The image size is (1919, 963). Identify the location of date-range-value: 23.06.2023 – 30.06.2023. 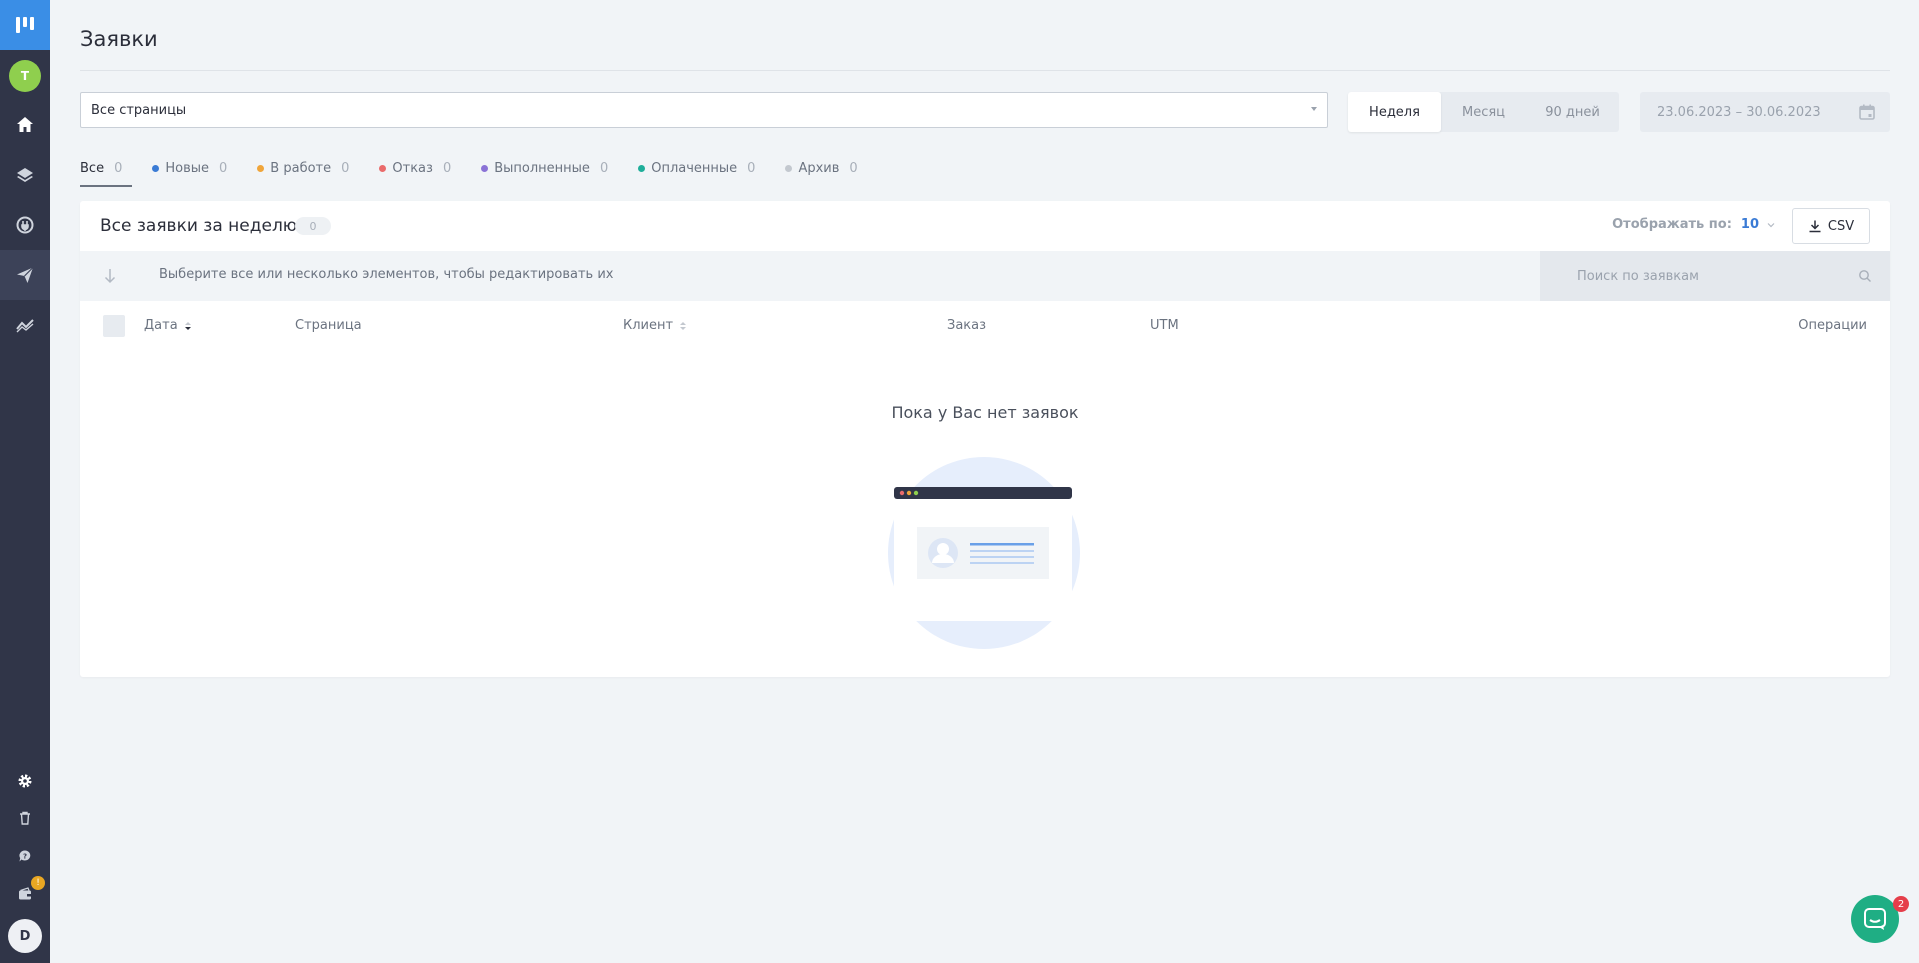
(1739, 112).